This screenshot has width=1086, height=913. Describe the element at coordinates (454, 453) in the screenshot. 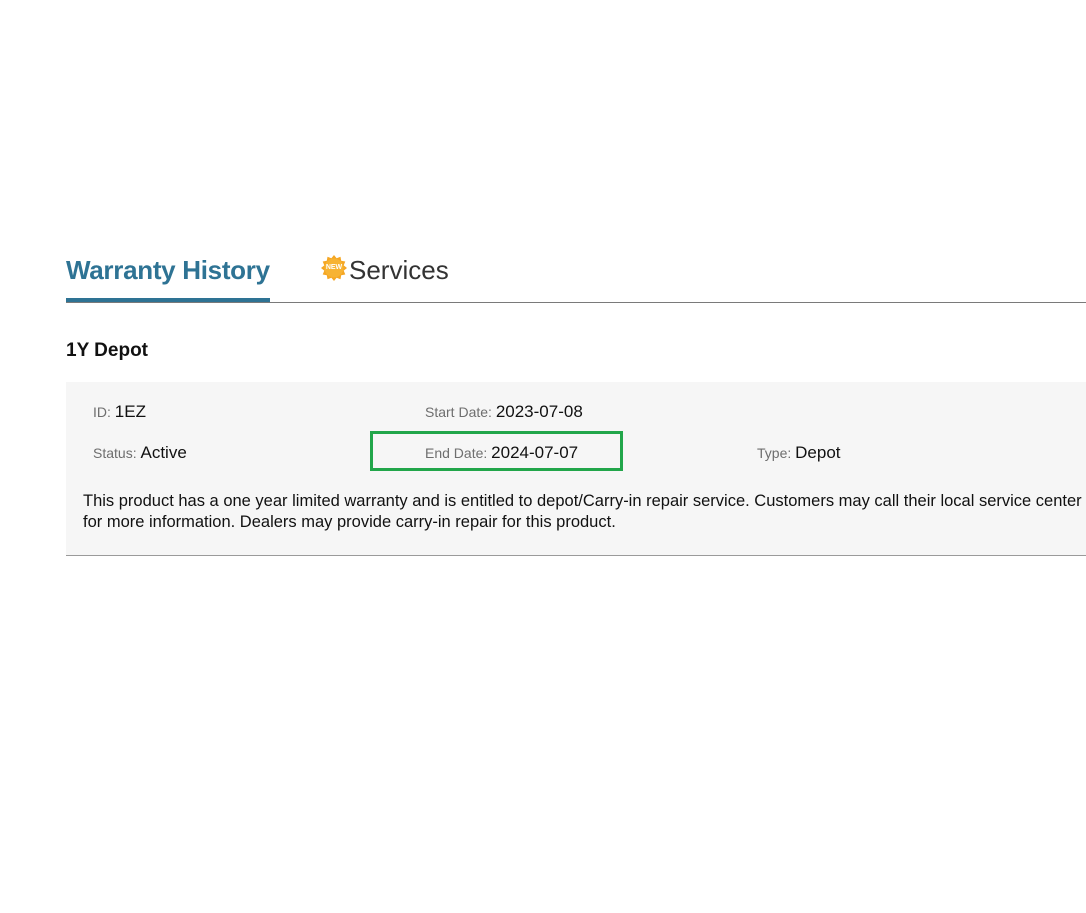

I see `end-date-label: End Date` at that location.